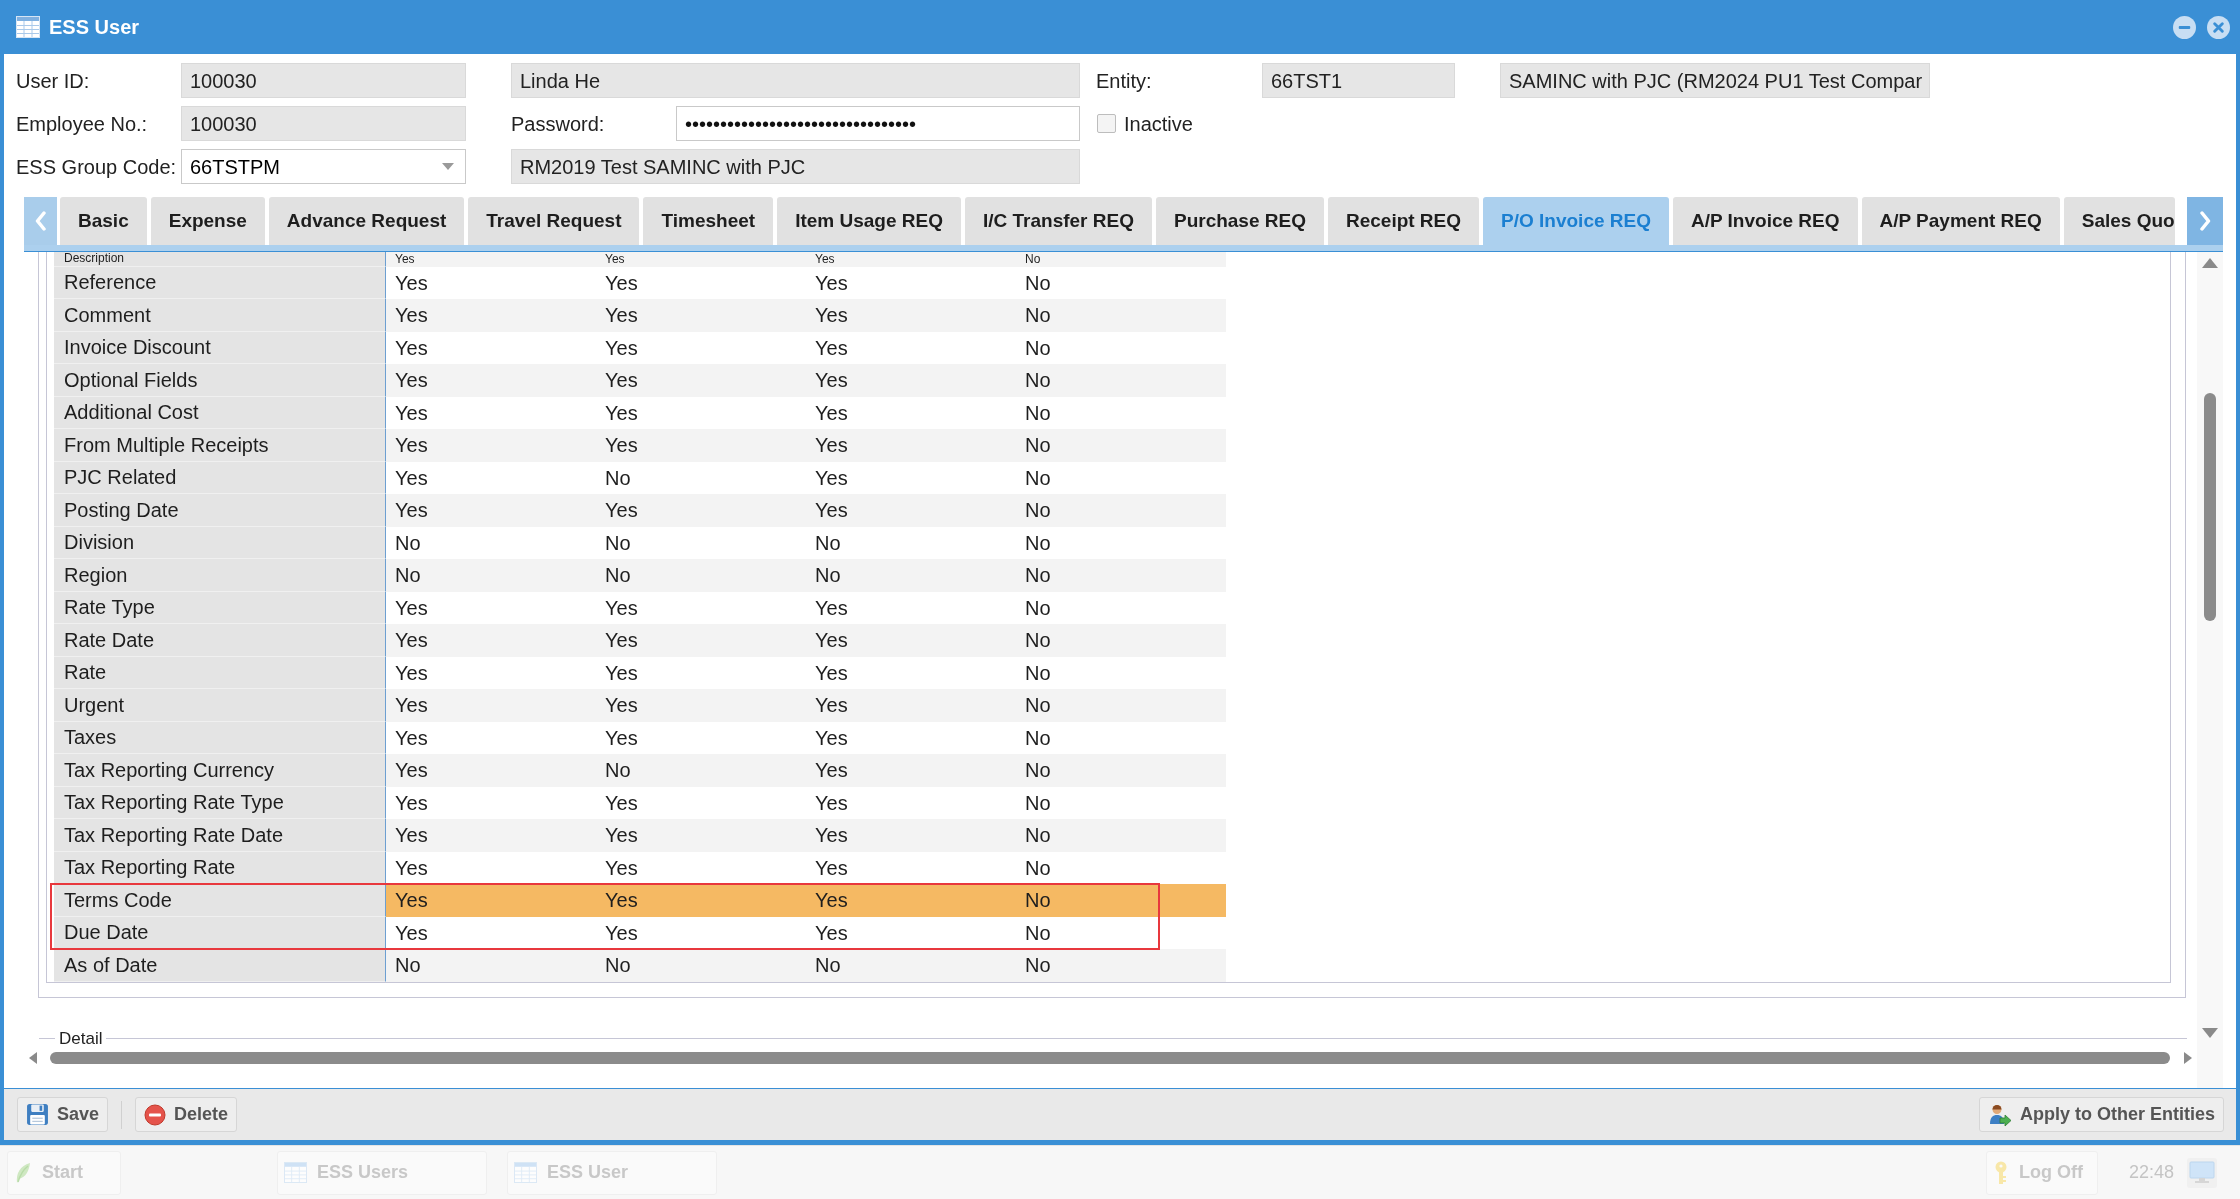  Describe the element at coordinates (2188, 1058) in the screenshot. I see `scroll-right-icon` at that location.